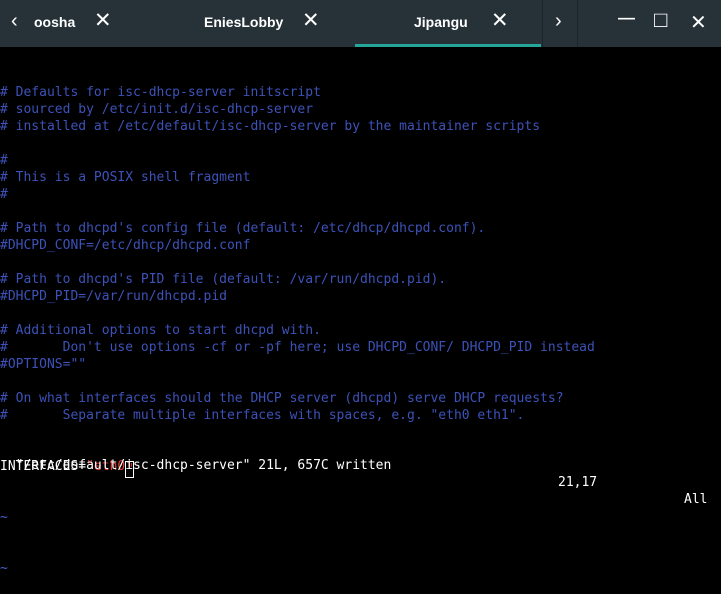 This screenshot has width=721, height=594. I want to click on comment-line: # sourced by /etc/init.d/isc-dhcp-server, so click(157, 109).